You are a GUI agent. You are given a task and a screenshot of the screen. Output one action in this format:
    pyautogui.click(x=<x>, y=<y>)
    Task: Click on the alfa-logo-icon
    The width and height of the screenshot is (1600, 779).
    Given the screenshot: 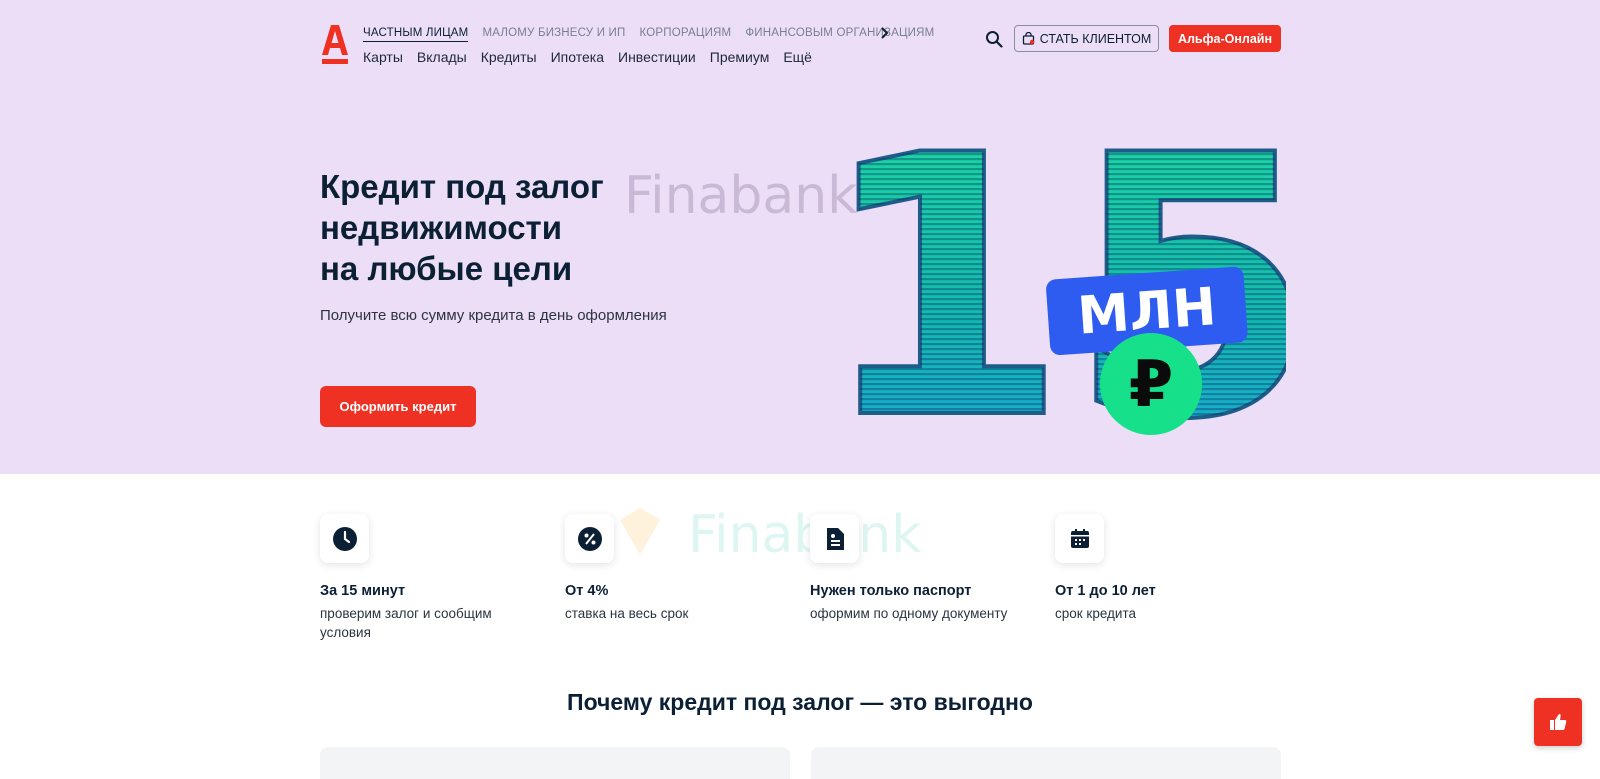 What is the action you would take?
    pyautogui.click(x=335, y=44)
    